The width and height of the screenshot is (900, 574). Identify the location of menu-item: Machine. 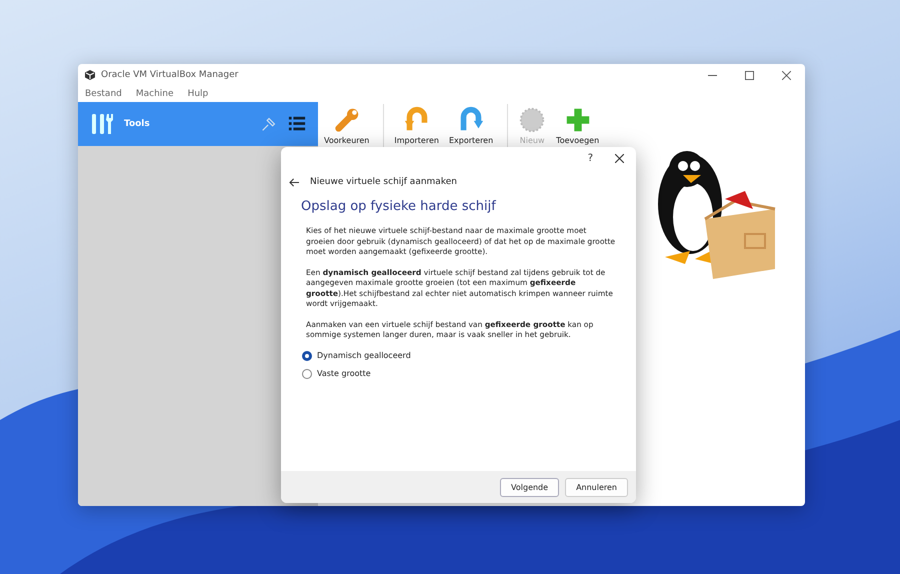
(155, 94).